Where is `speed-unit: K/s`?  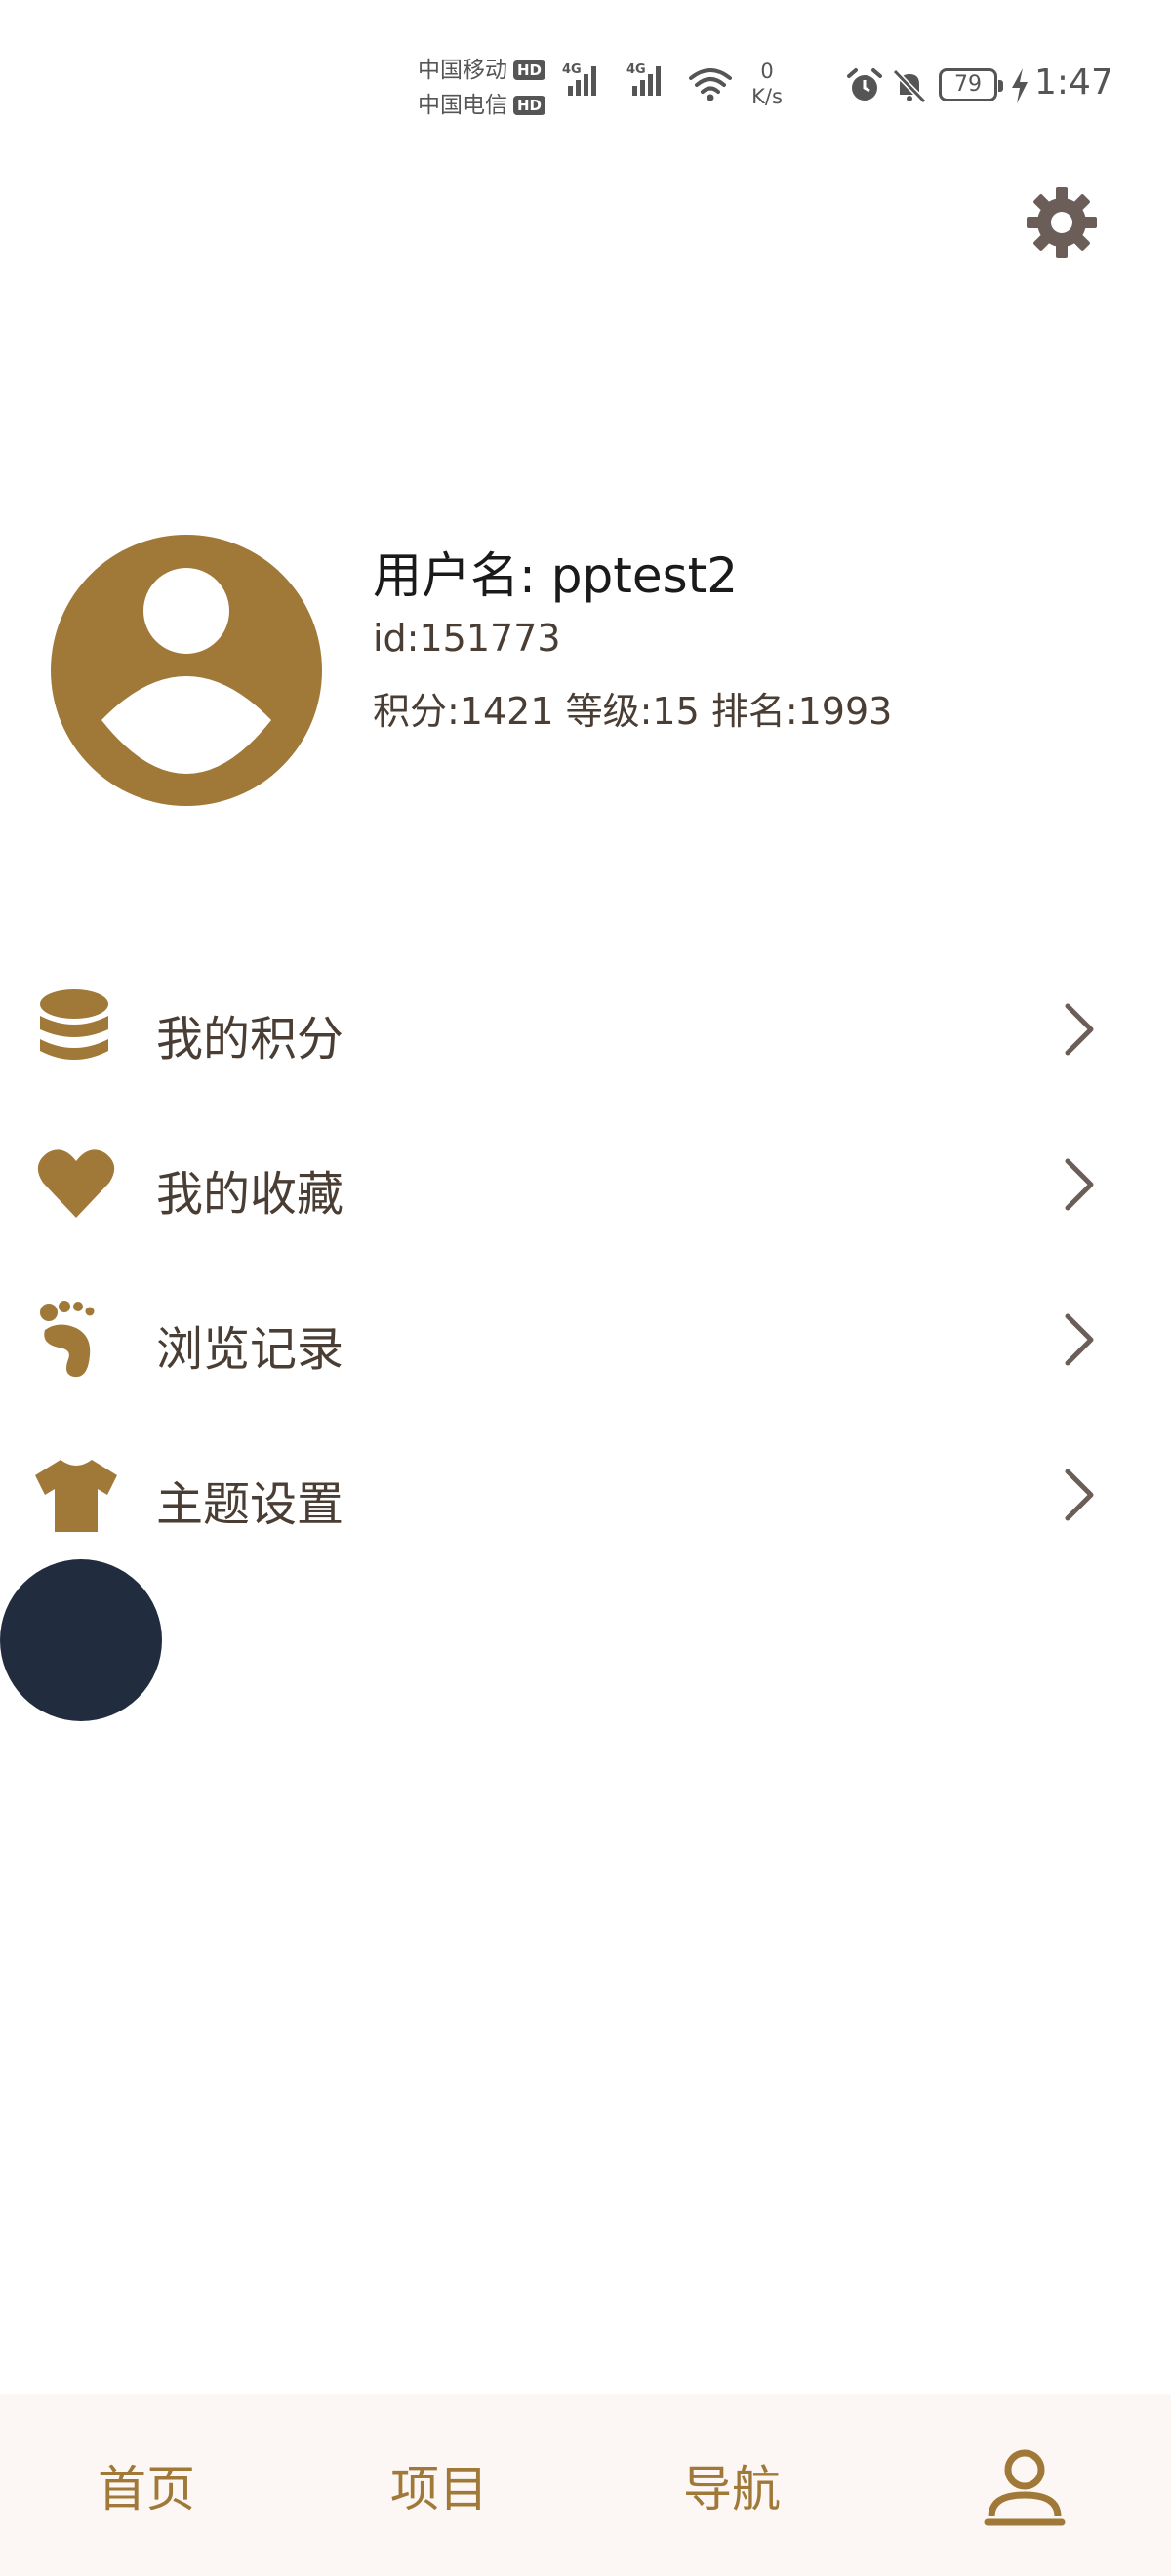
speed-unit: K/s is located at coordinates (767, 96).